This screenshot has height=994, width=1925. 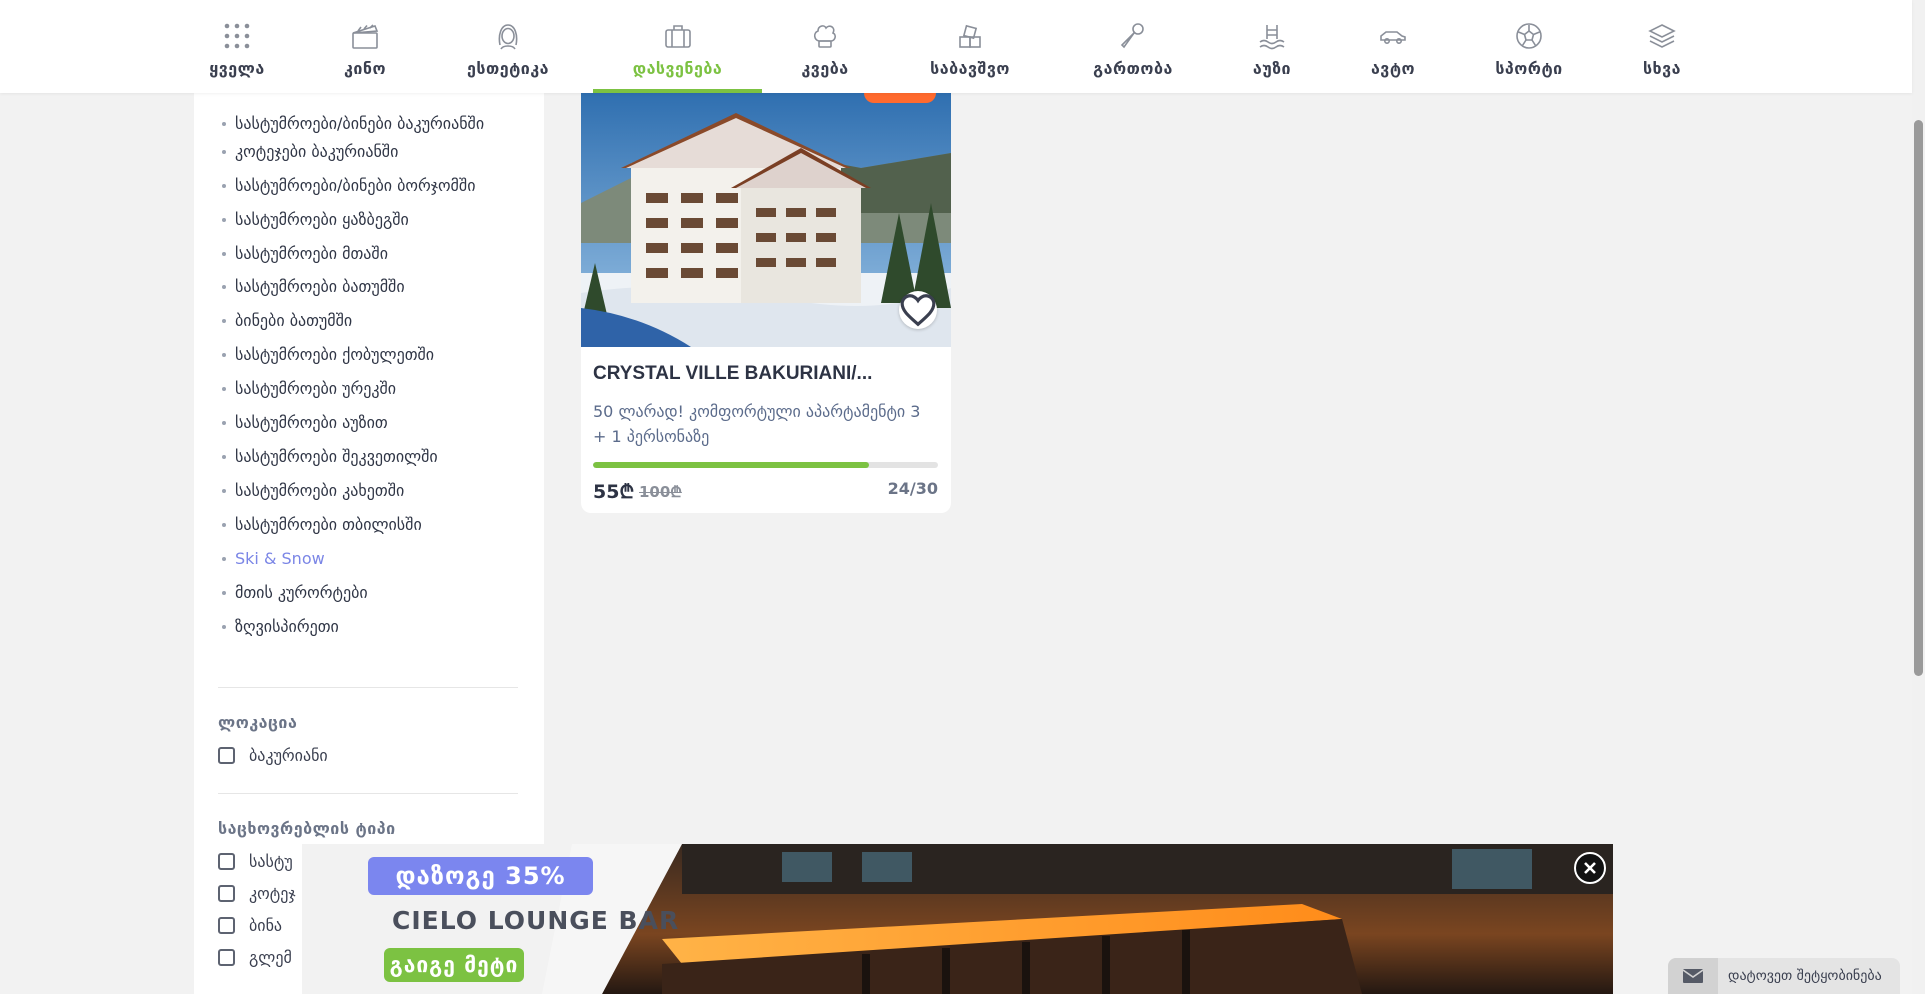 What do you see at coordinates (237, 68) in the screenshot?
I see `nav-item-label: ყველა` at bounding box center [237, 68].